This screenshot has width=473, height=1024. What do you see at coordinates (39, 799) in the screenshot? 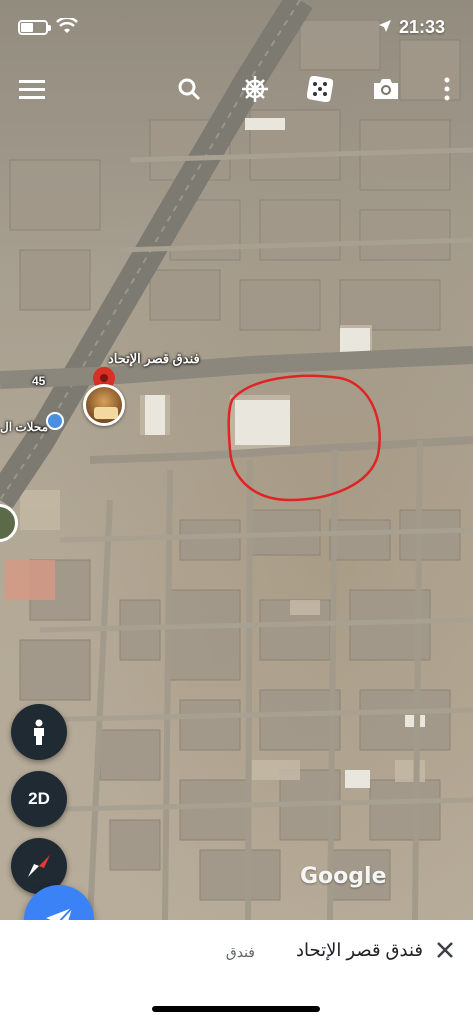
I see `toggle-2d-button: 2D` at bounding box center [39, 799].